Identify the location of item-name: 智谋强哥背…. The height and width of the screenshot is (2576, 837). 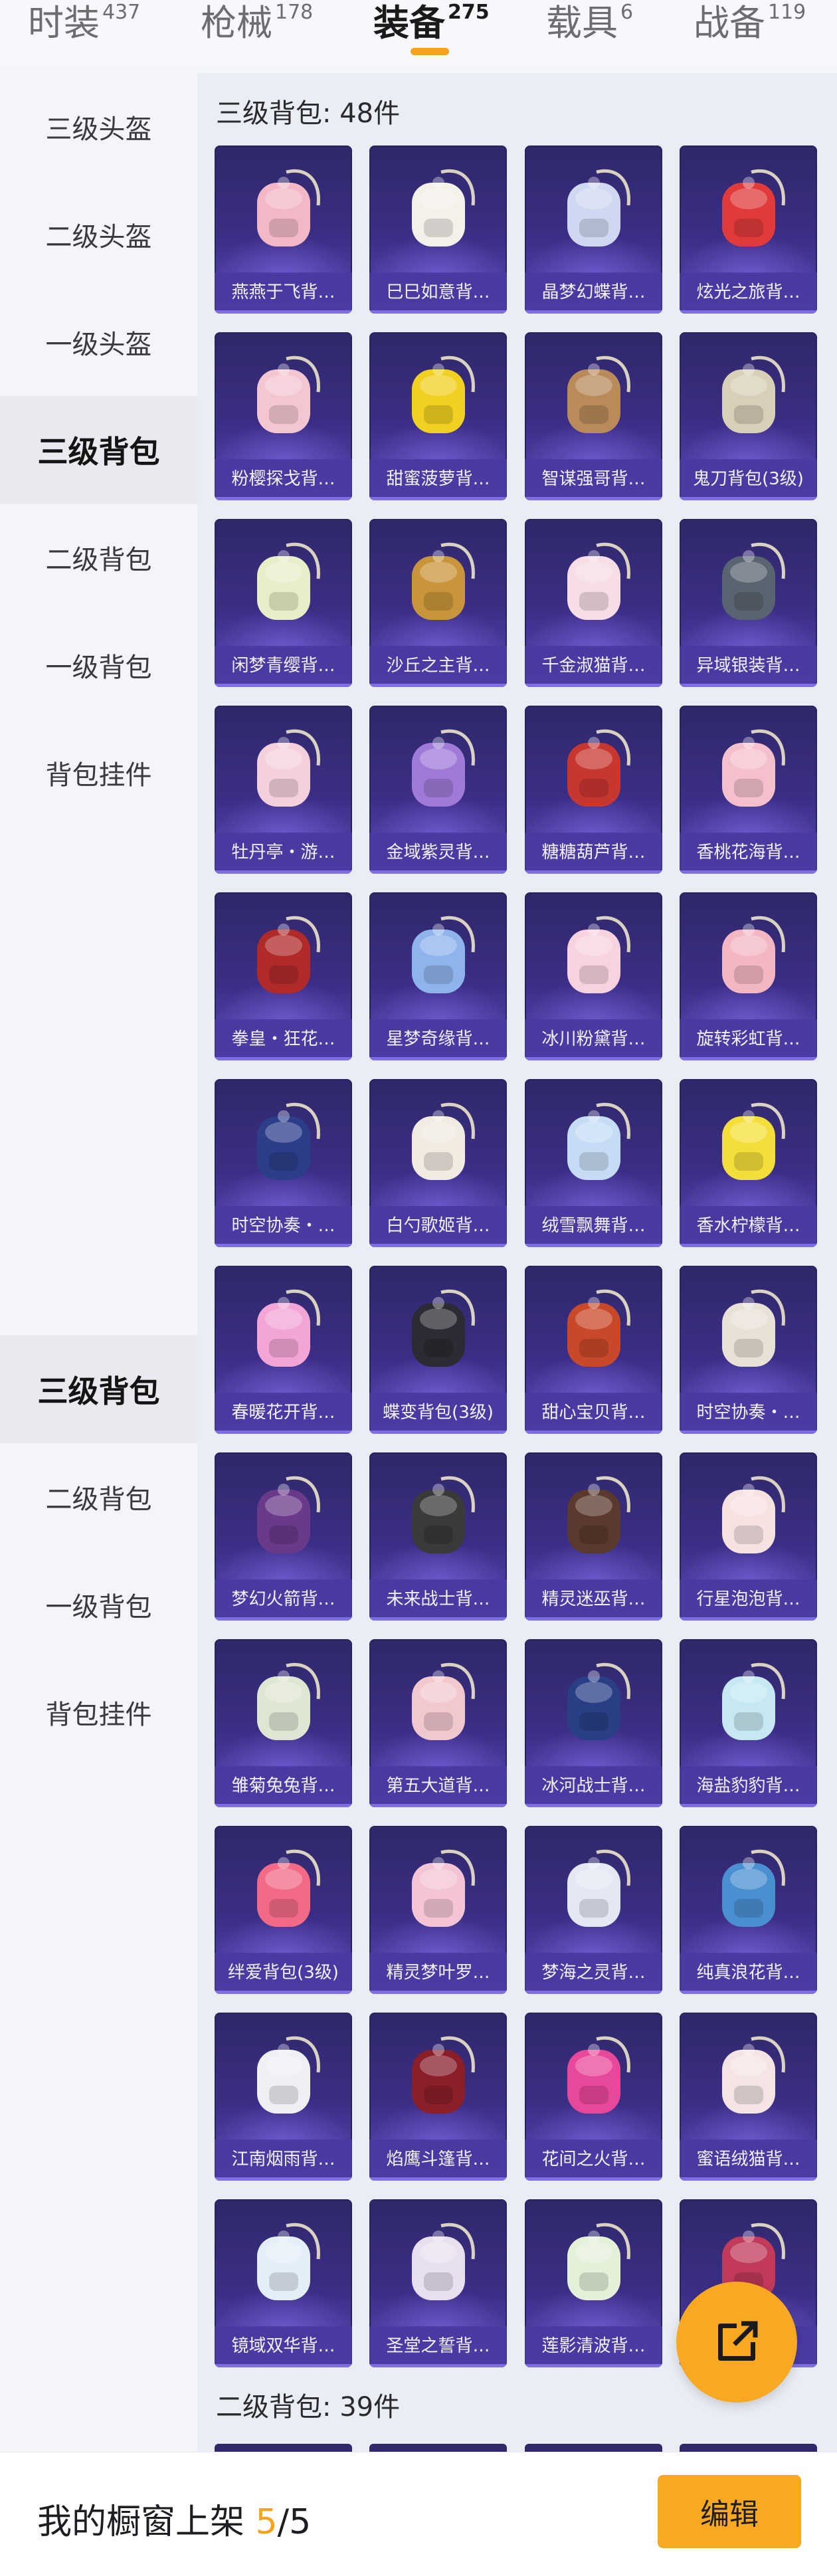
(593, 480).